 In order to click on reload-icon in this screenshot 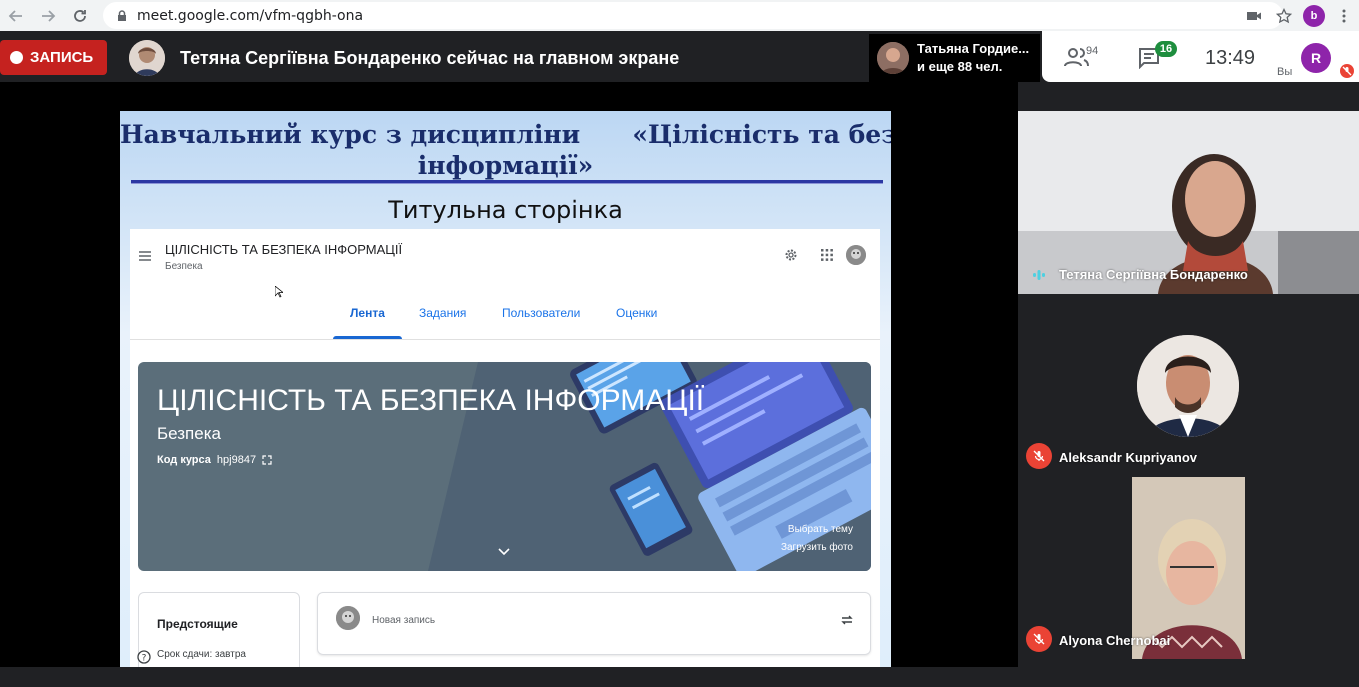, I will do `click(80, 15)`.